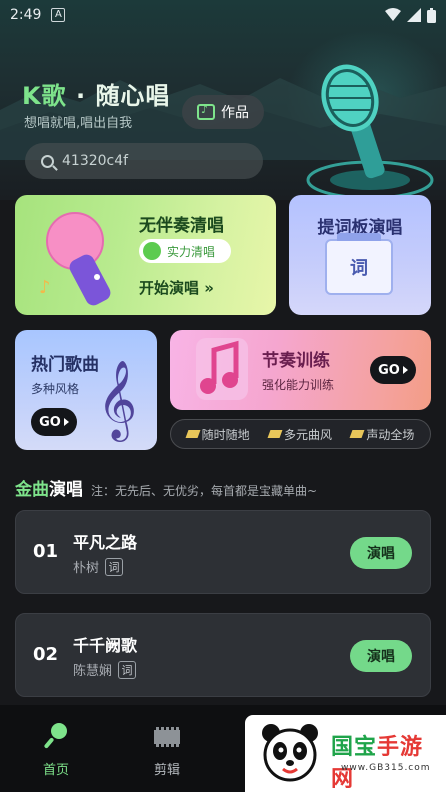 This screenshot has width=446, height=792. I want to click on music-folder-icon, so click(206, 111).